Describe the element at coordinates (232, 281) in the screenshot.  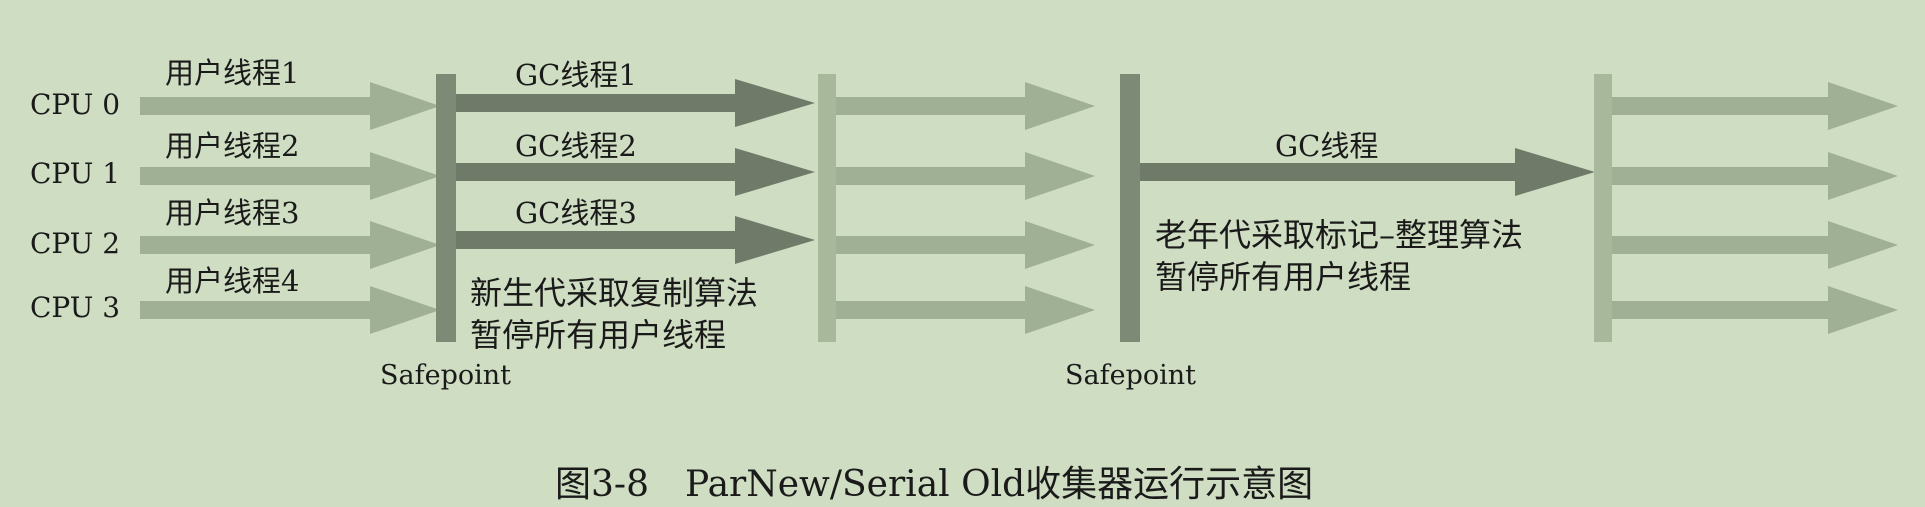
I see `user-thread-label: 用户线程4` at that location.